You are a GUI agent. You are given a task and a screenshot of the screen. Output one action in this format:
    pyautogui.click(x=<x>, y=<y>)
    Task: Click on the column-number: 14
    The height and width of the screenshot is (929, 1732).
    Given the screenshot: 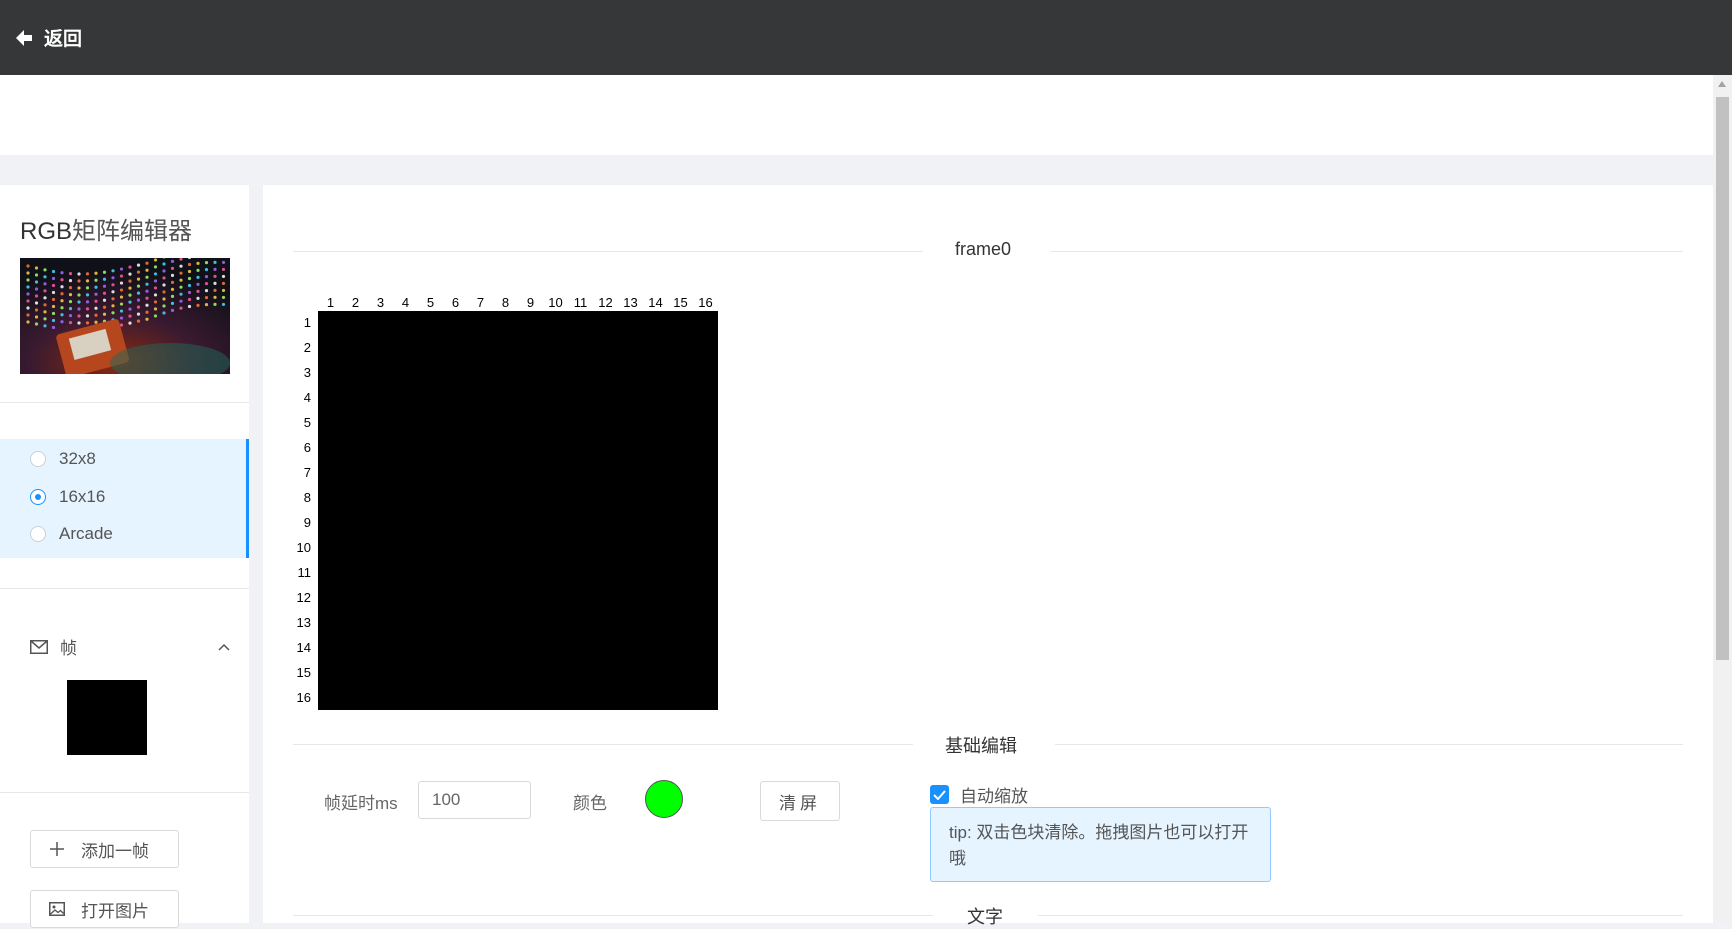 What is the action you would take?
    pyautogui.click(x=655, y=302)
    